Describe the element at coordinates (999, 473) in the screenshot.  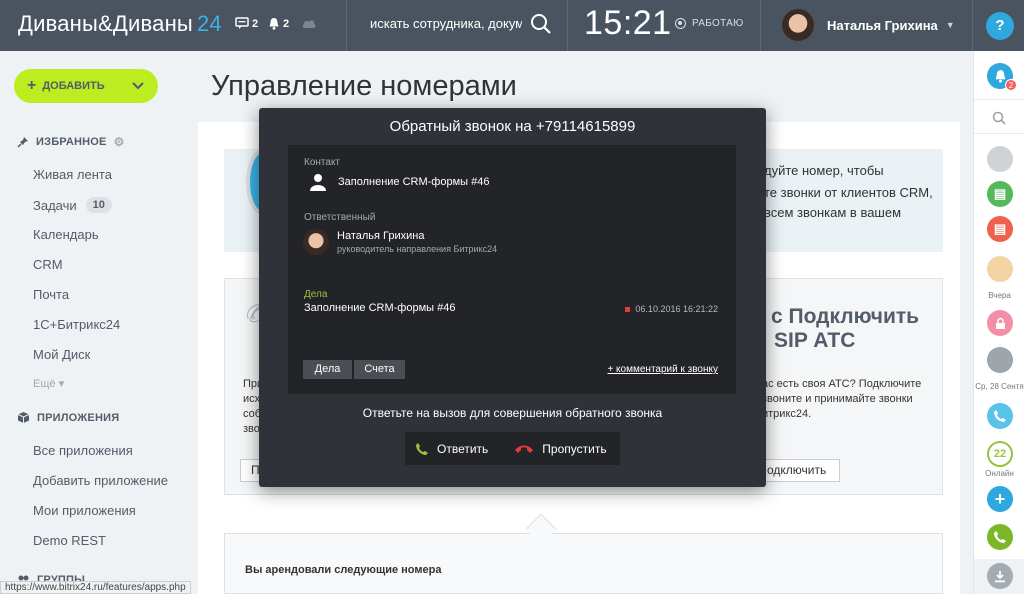
I see `rail-label-online: Онлайн` at that location.